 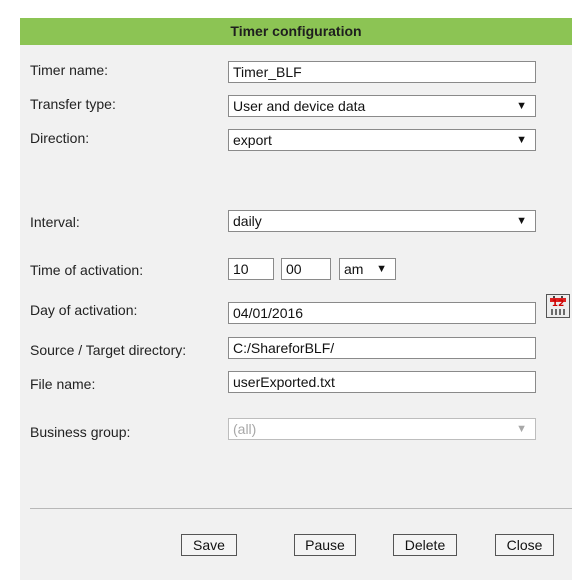 I want to click on minute-input: 00, so click(x=306, y=269).